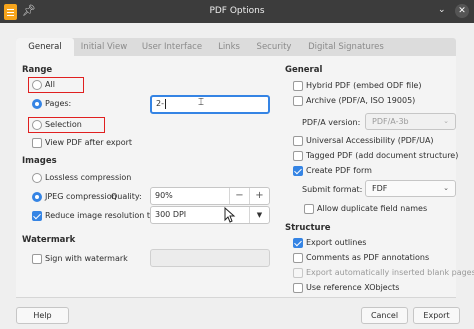  I want to click on text-cursor-icon: ⌶, so click(201, 102).